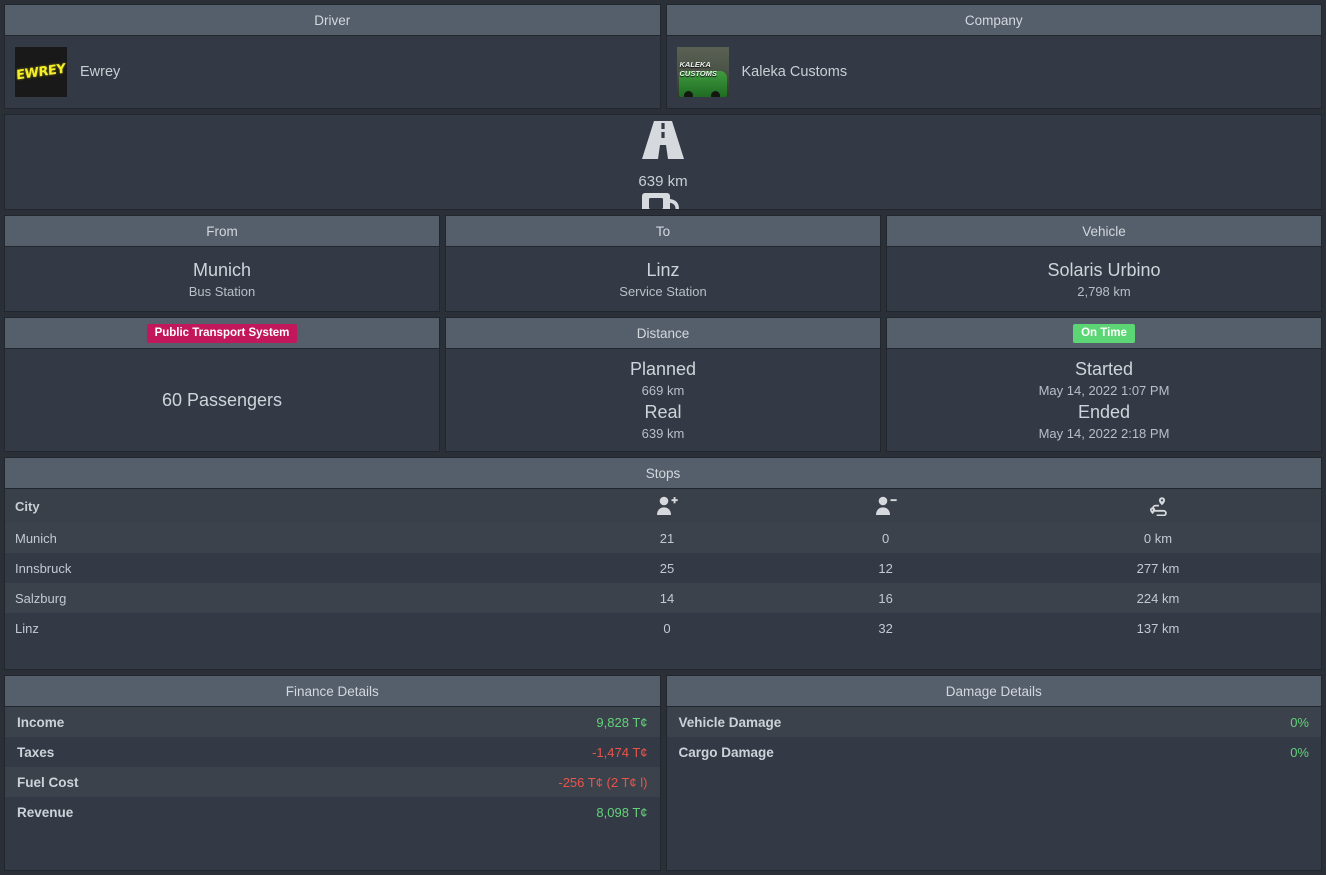 The image size is (1326, 875). What do you see at coordinates (27, 628) in the screenshot?
I see `stop-city: Linz` at bounding box center [27, 628].